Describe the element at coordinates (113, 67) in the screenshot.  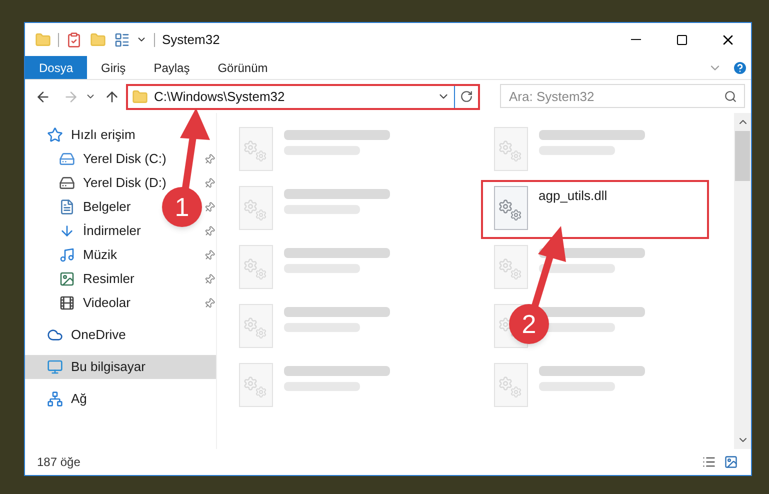
I see `ribbon-tab: Giriş` at that location.